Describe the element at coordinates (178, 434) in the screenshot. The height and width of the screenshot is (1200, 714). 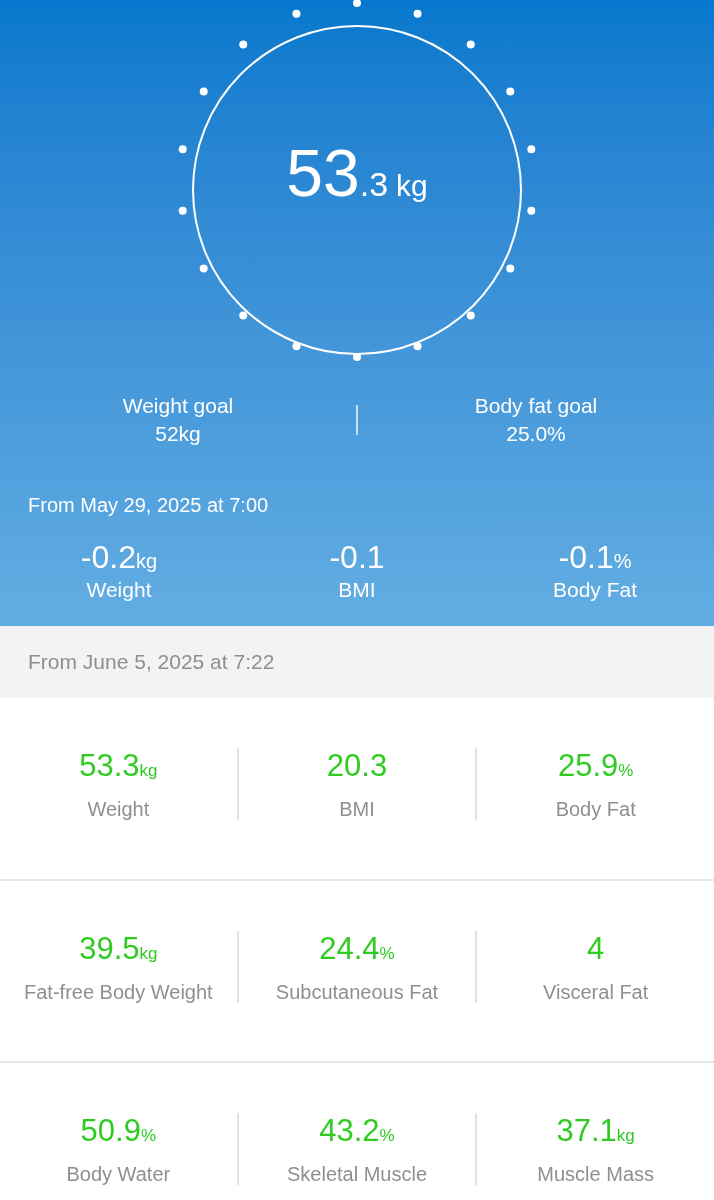
I see `goal-value: 52kg` at that location.